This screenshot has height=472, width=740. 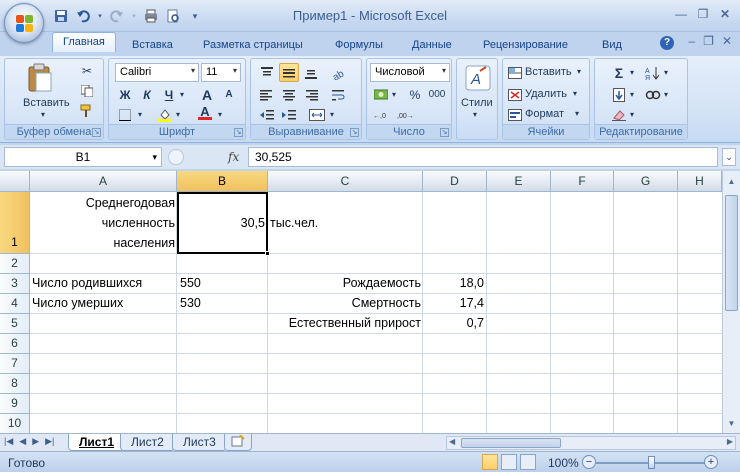 I want to click on cell-d3: 18,0, so click(x=454, y=283).